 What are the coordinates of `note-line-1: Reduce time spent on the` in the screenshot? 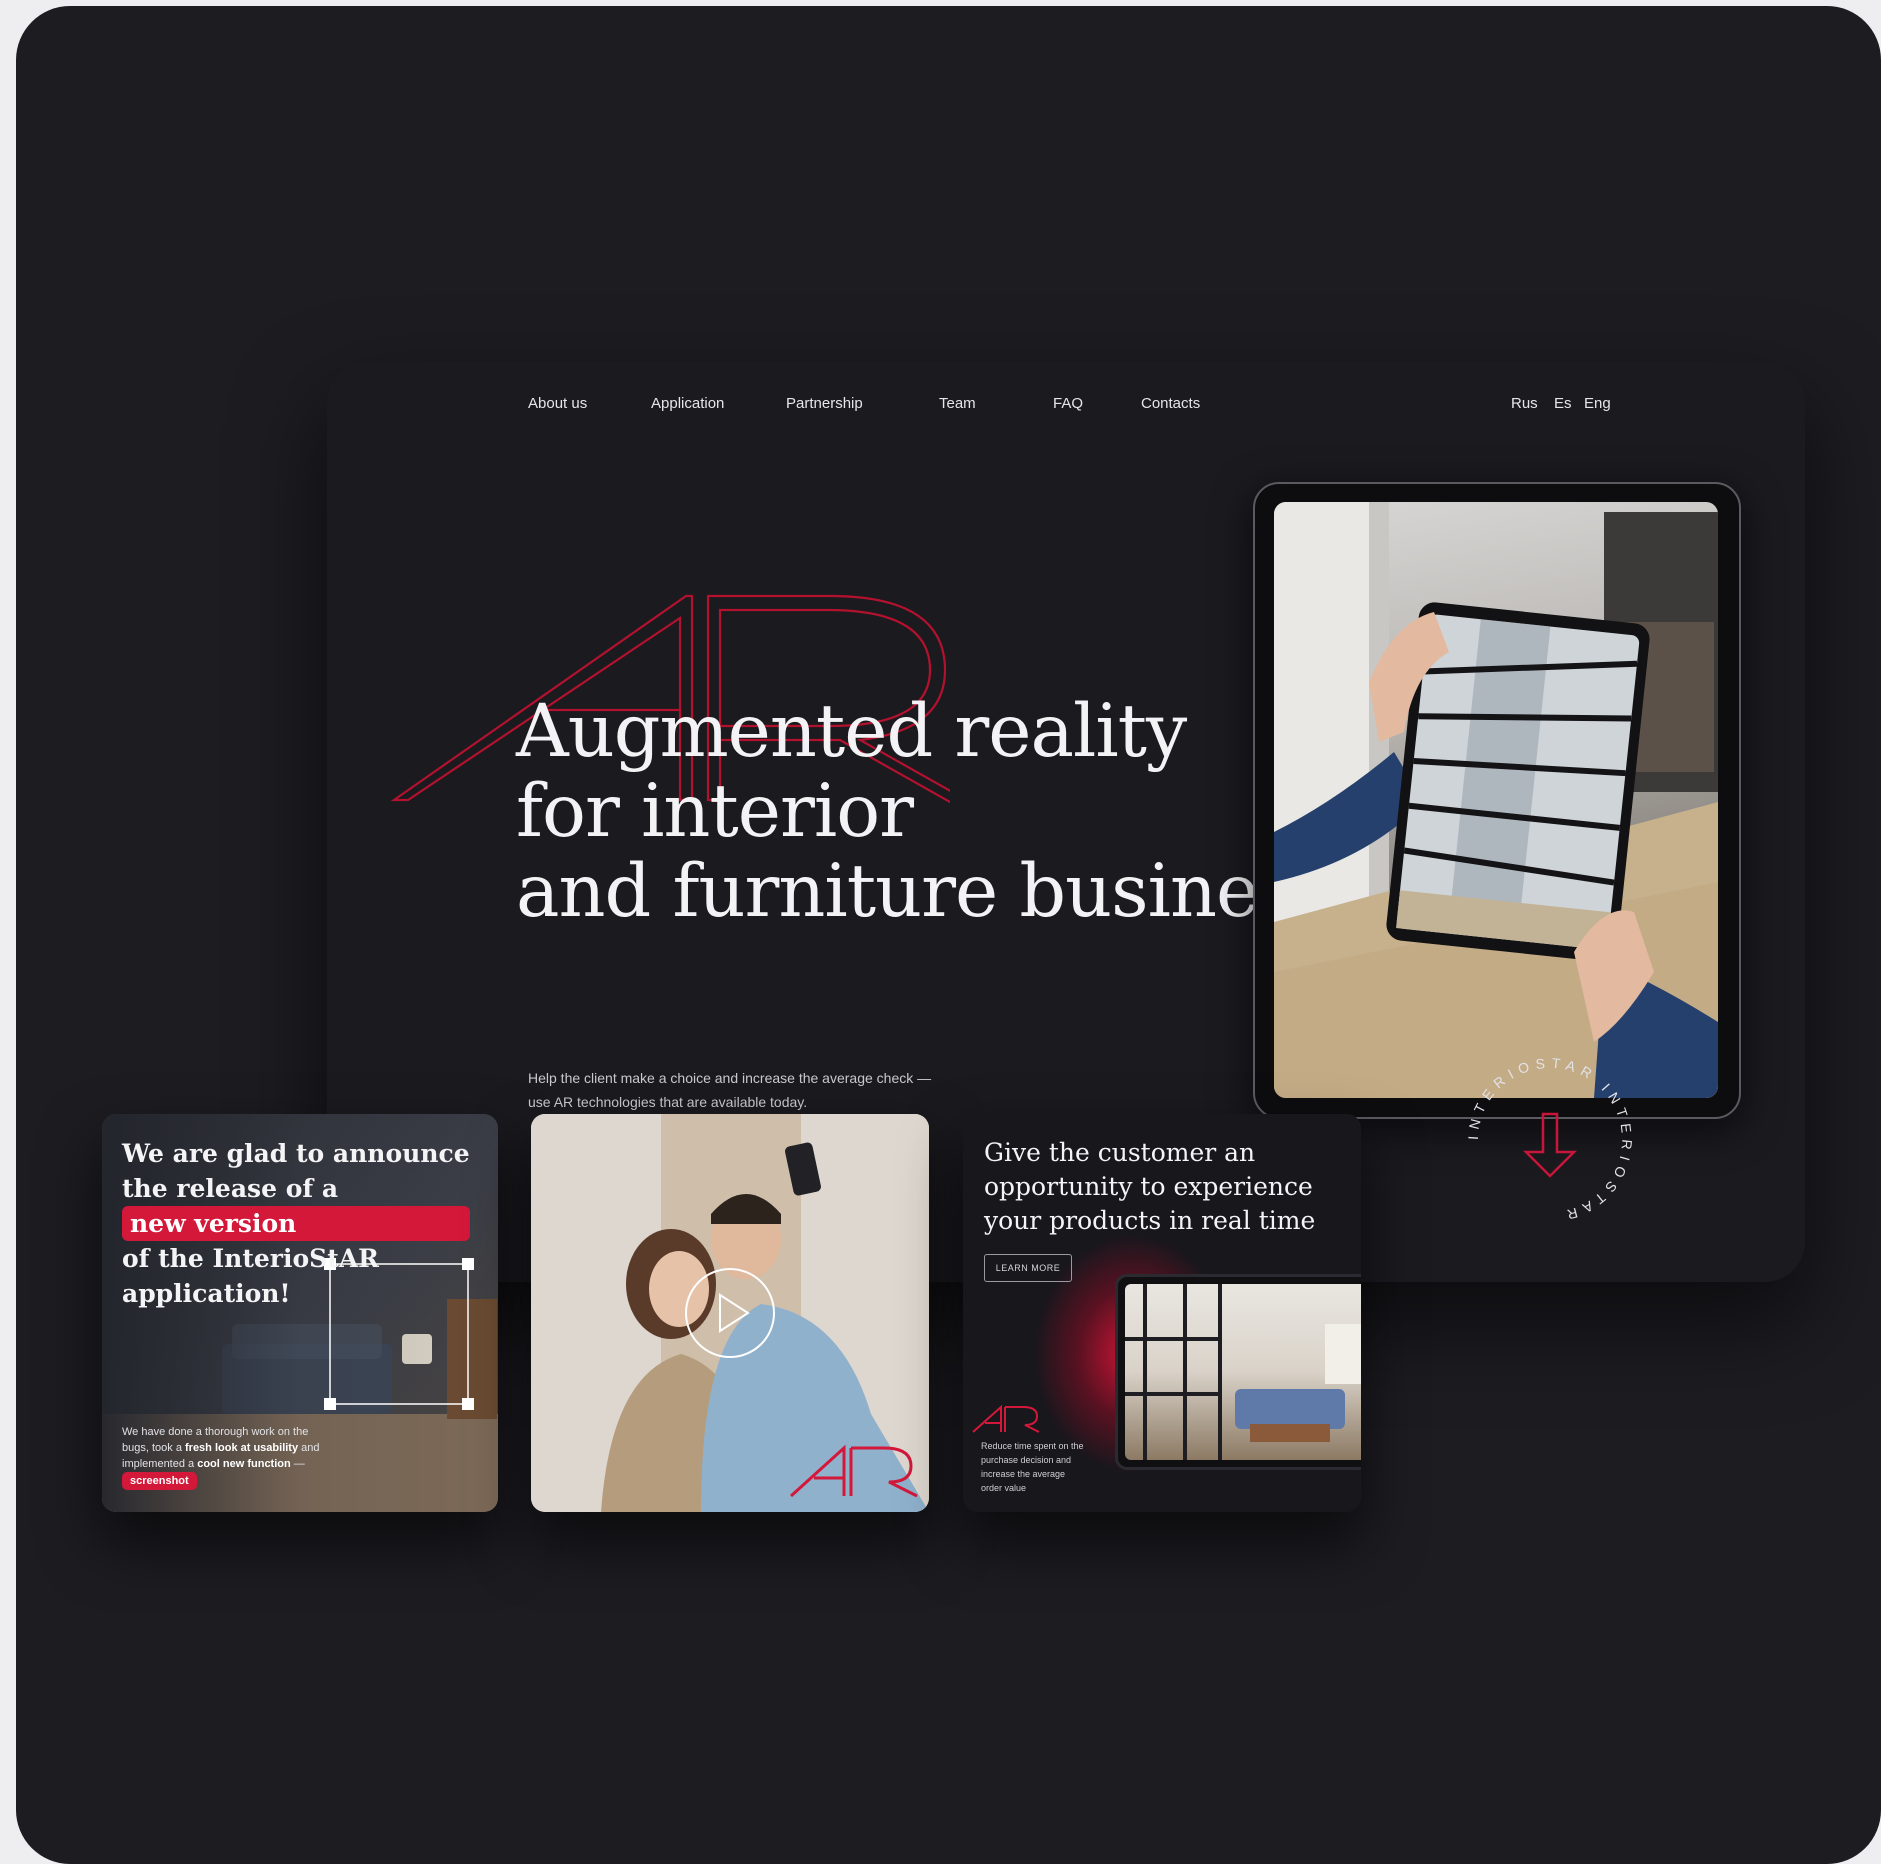 It's located at (1032, 1446).